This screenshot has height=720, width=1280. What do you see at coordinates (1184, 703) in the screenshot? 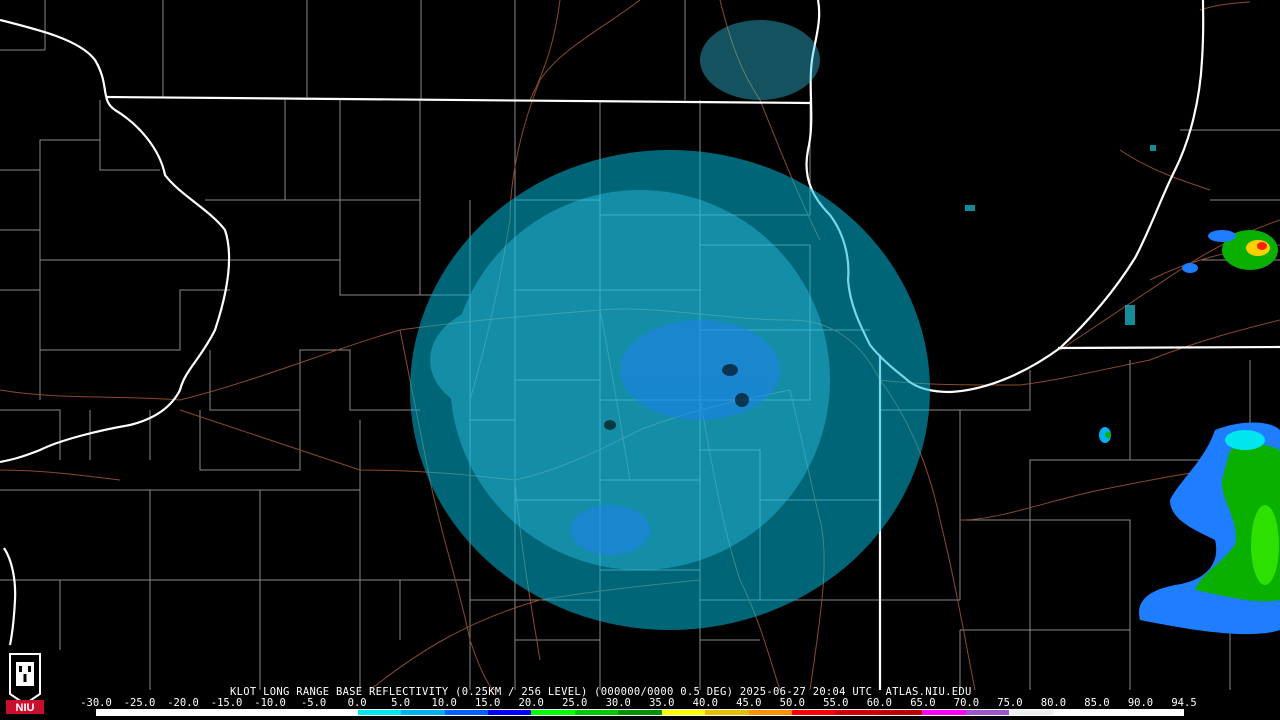
I see `scale-label: 94.5` at bounding box center [1184, 703].